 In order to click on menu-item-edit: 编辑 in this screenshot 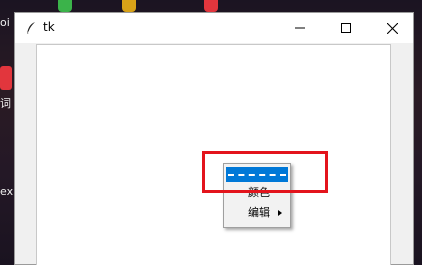, I will do `click(257, 213)`.